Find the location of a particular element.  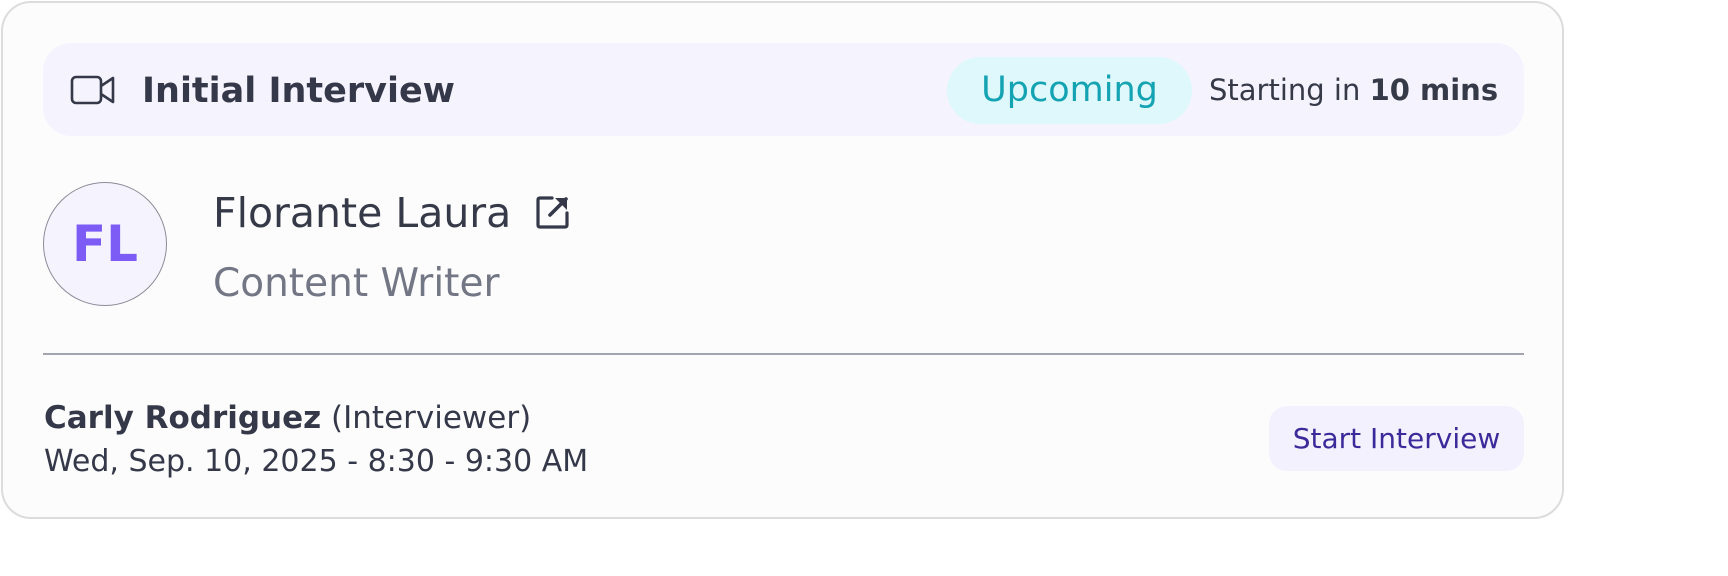

candidate-name: Florante Laura is located at coordinates (362, 213).